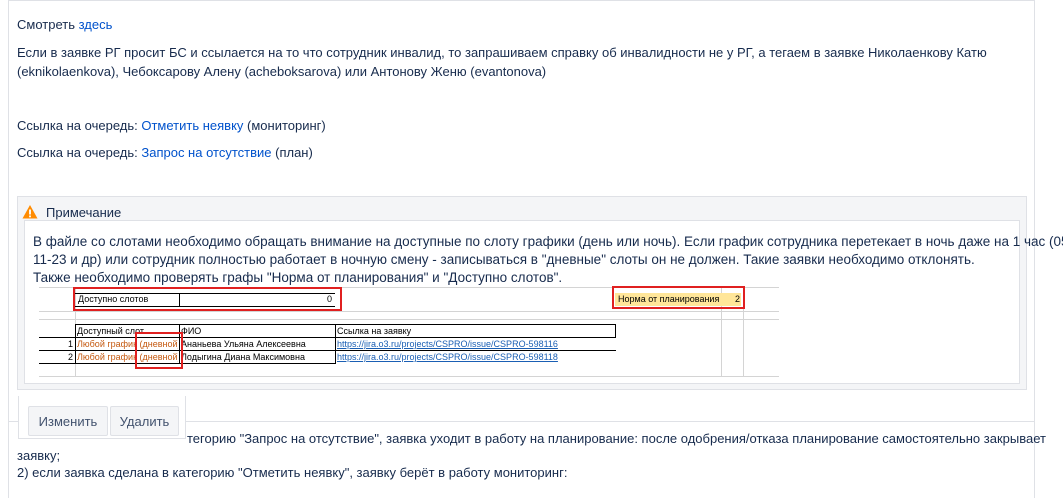 This screenshot has width=1063, height=498. What do you see at coordinates (68, 421) in the screenshot?
I see `edit-button: Изменить` at bounding box center [68, 421].